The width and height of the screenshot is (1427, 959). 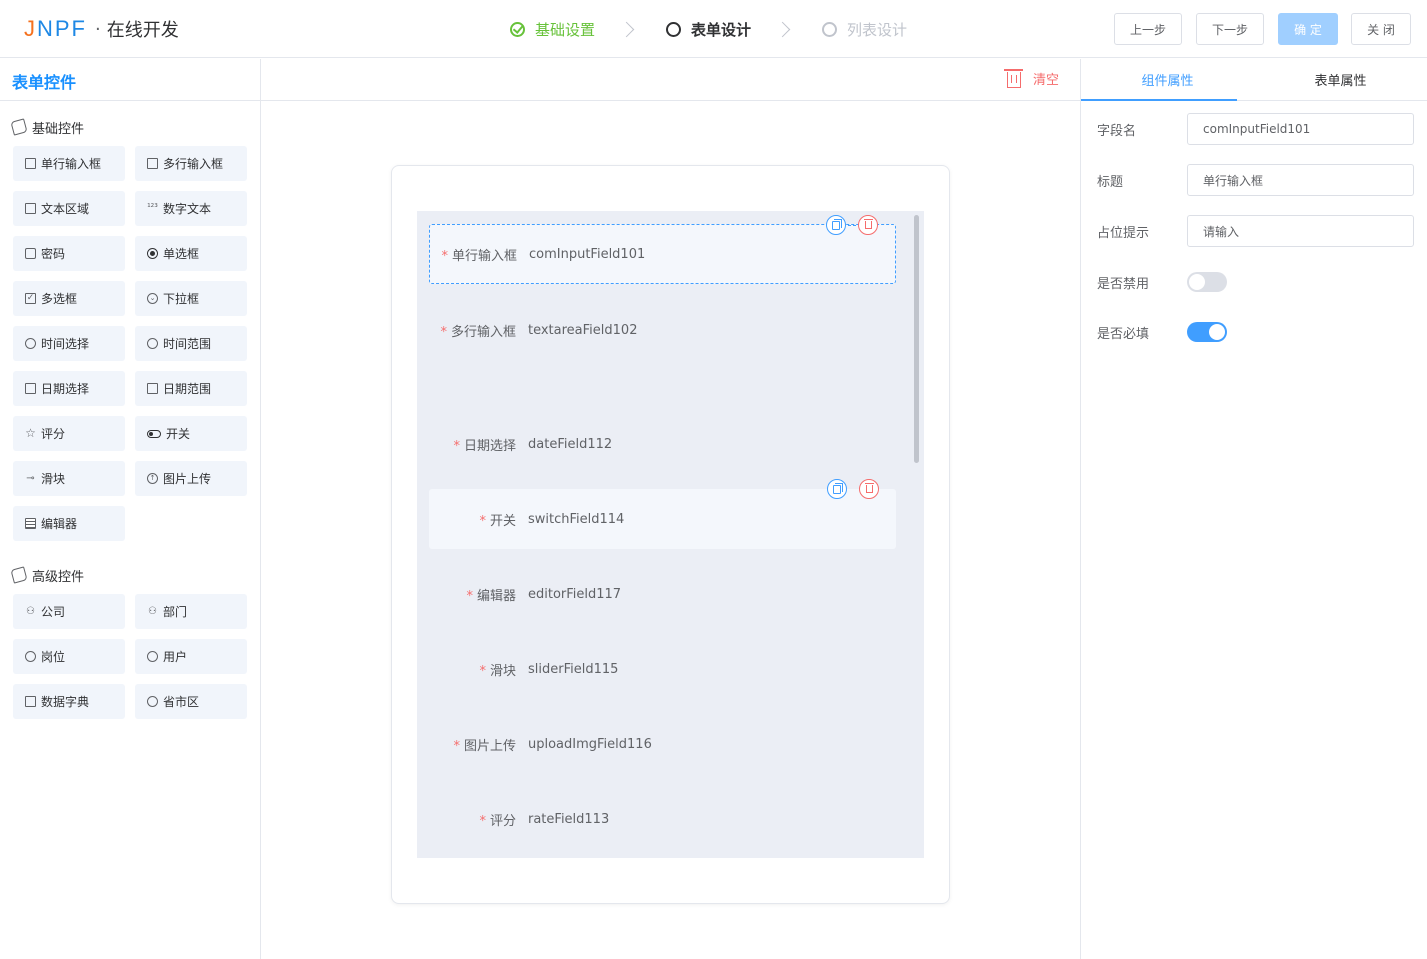 What do you see at coordinates (191, 656) in the screenshot?
I see `control-user: 用户` at bounding box center [191, 656].